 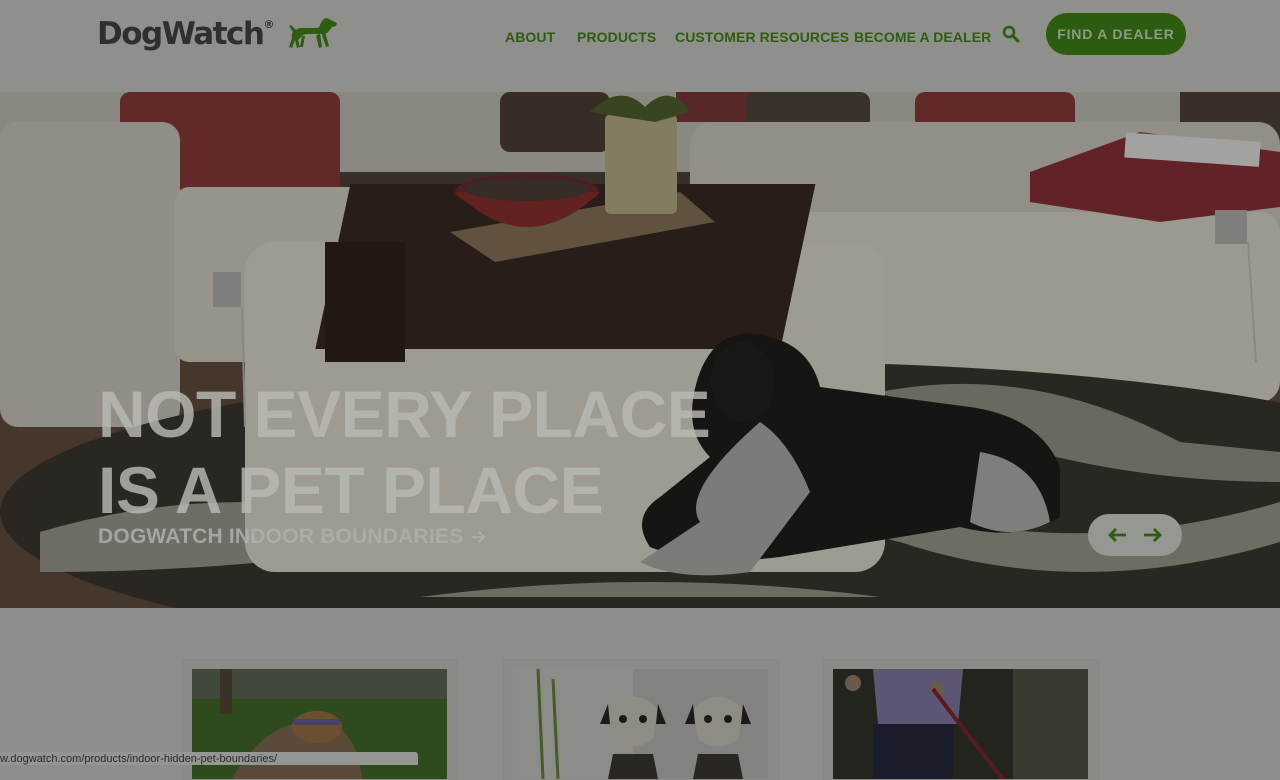 I want to click on nav-customer-resources: CUSTOMER RESOURCES, so click(x=762, y=37).